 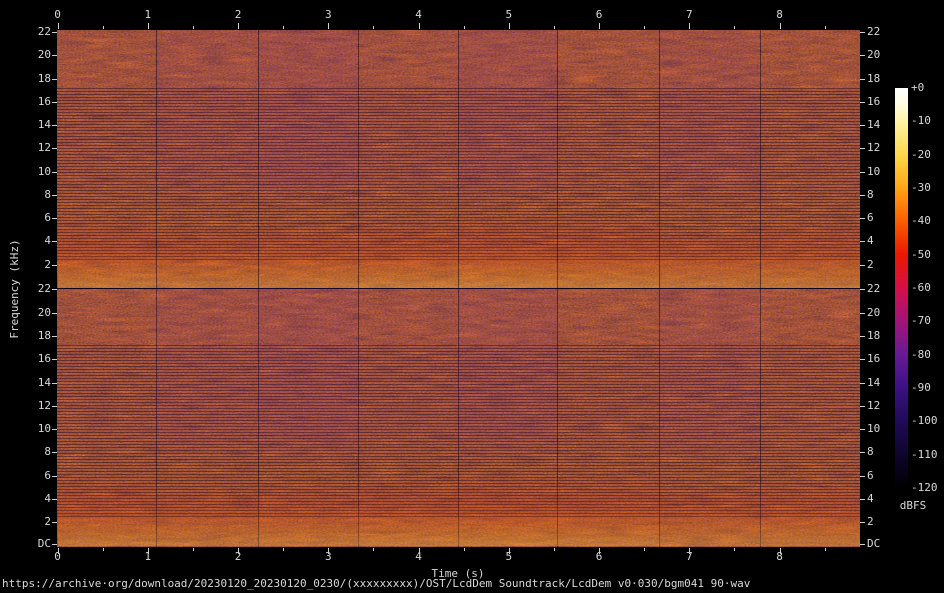 I want to click on colorbar-title: dBFS, so click(x=913, y=505).